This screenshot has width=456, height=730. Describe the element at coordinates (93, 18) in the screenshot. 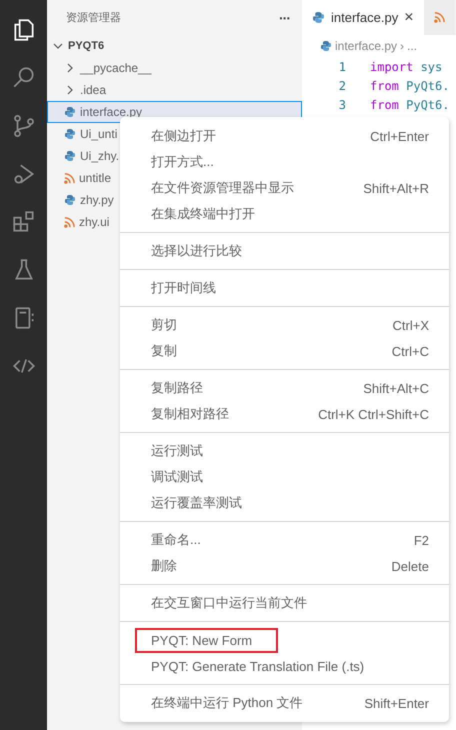

I see `explorer-title: 资源管理器` at that location.